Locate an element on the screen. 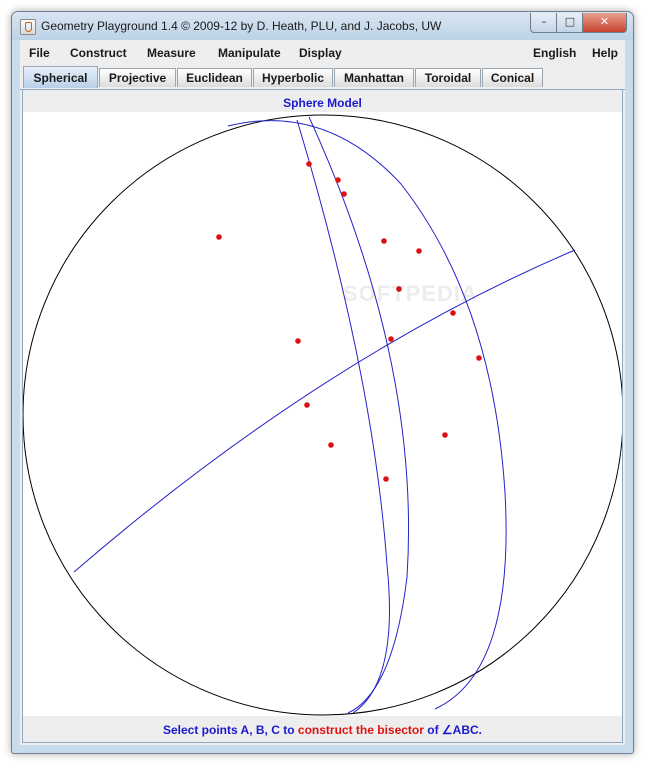 The image size is (654, 774). tab-toroidal: Toroidal is located at coordinates (448, 77).